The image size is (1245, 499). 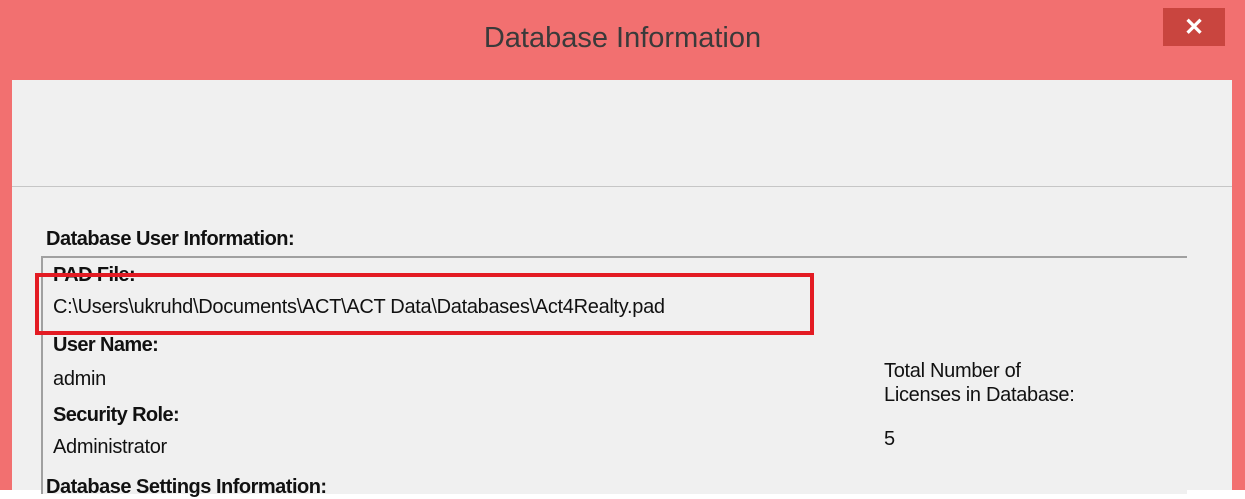 I want to click on user-name-label: User Name:, so click(x=106, y=345).